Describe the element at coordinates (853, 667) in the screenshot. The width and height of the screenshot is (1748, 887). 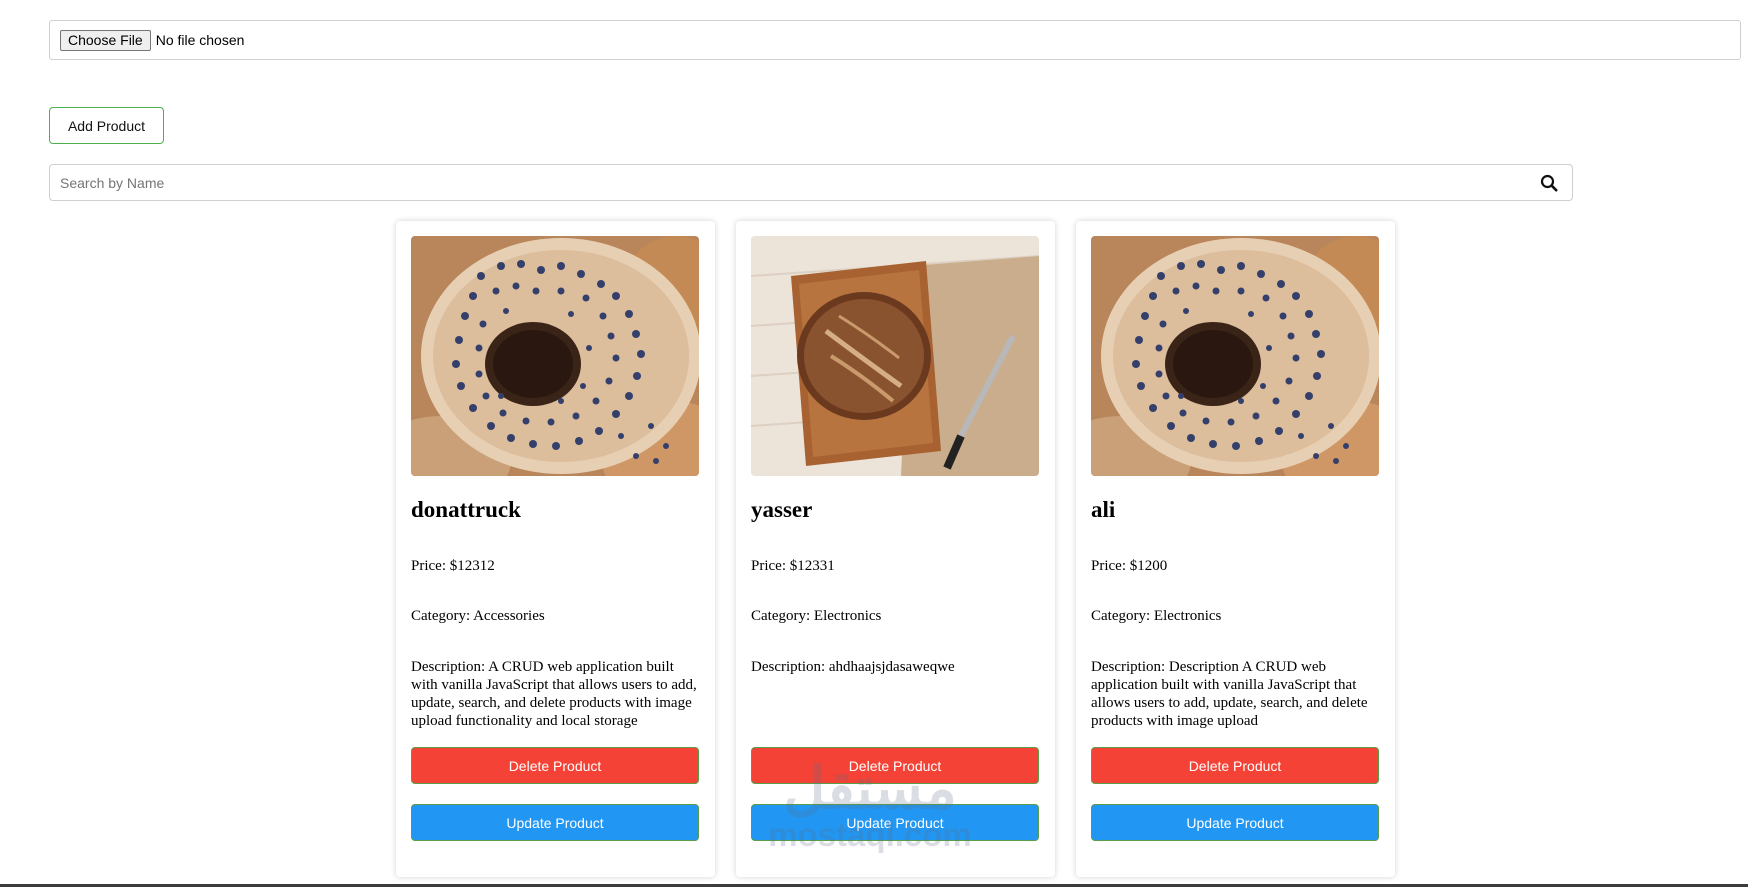
I see `product-description: Description: ahdhaajsjdasaweqwe` at that location.